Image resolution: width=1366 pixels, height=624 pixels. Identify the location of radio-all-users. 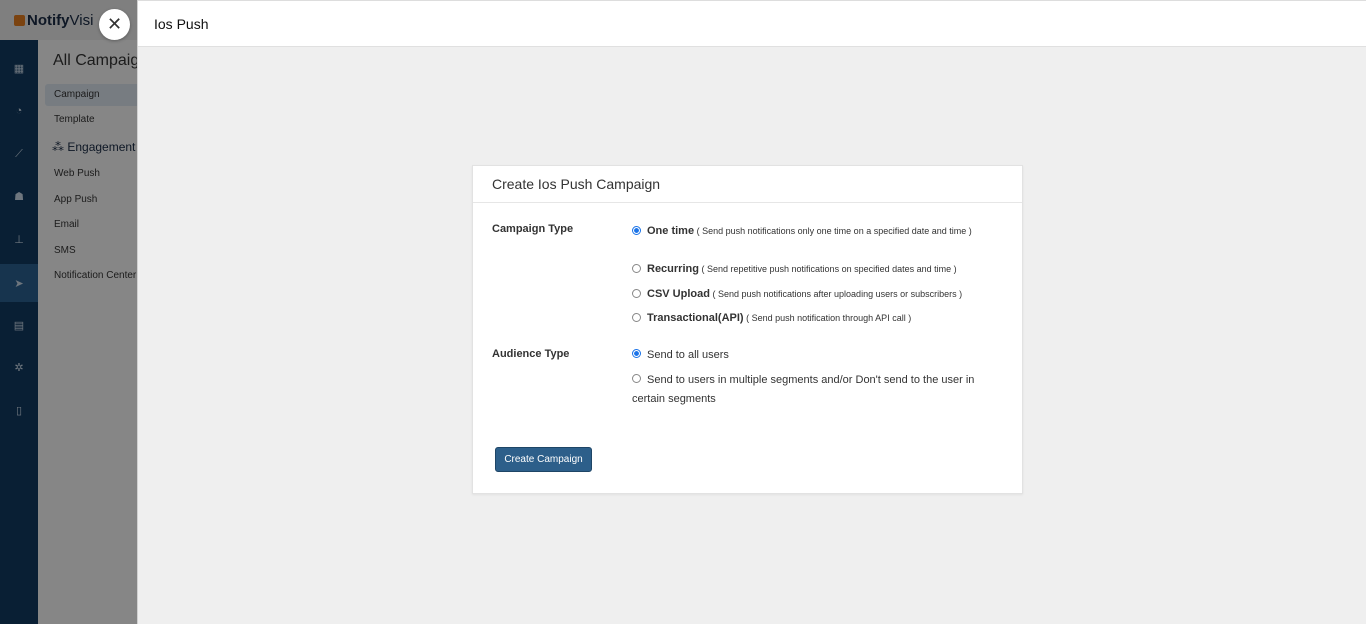
(636, 353).